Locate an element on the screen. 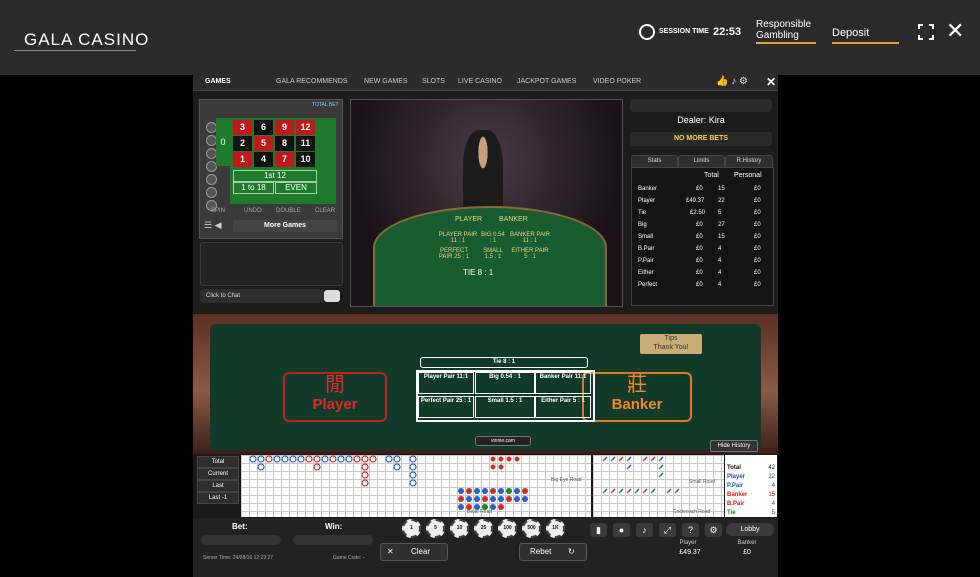 This screenshot has height=577, width=980. chip-1k: 1K is located at coordinates (555, 528).